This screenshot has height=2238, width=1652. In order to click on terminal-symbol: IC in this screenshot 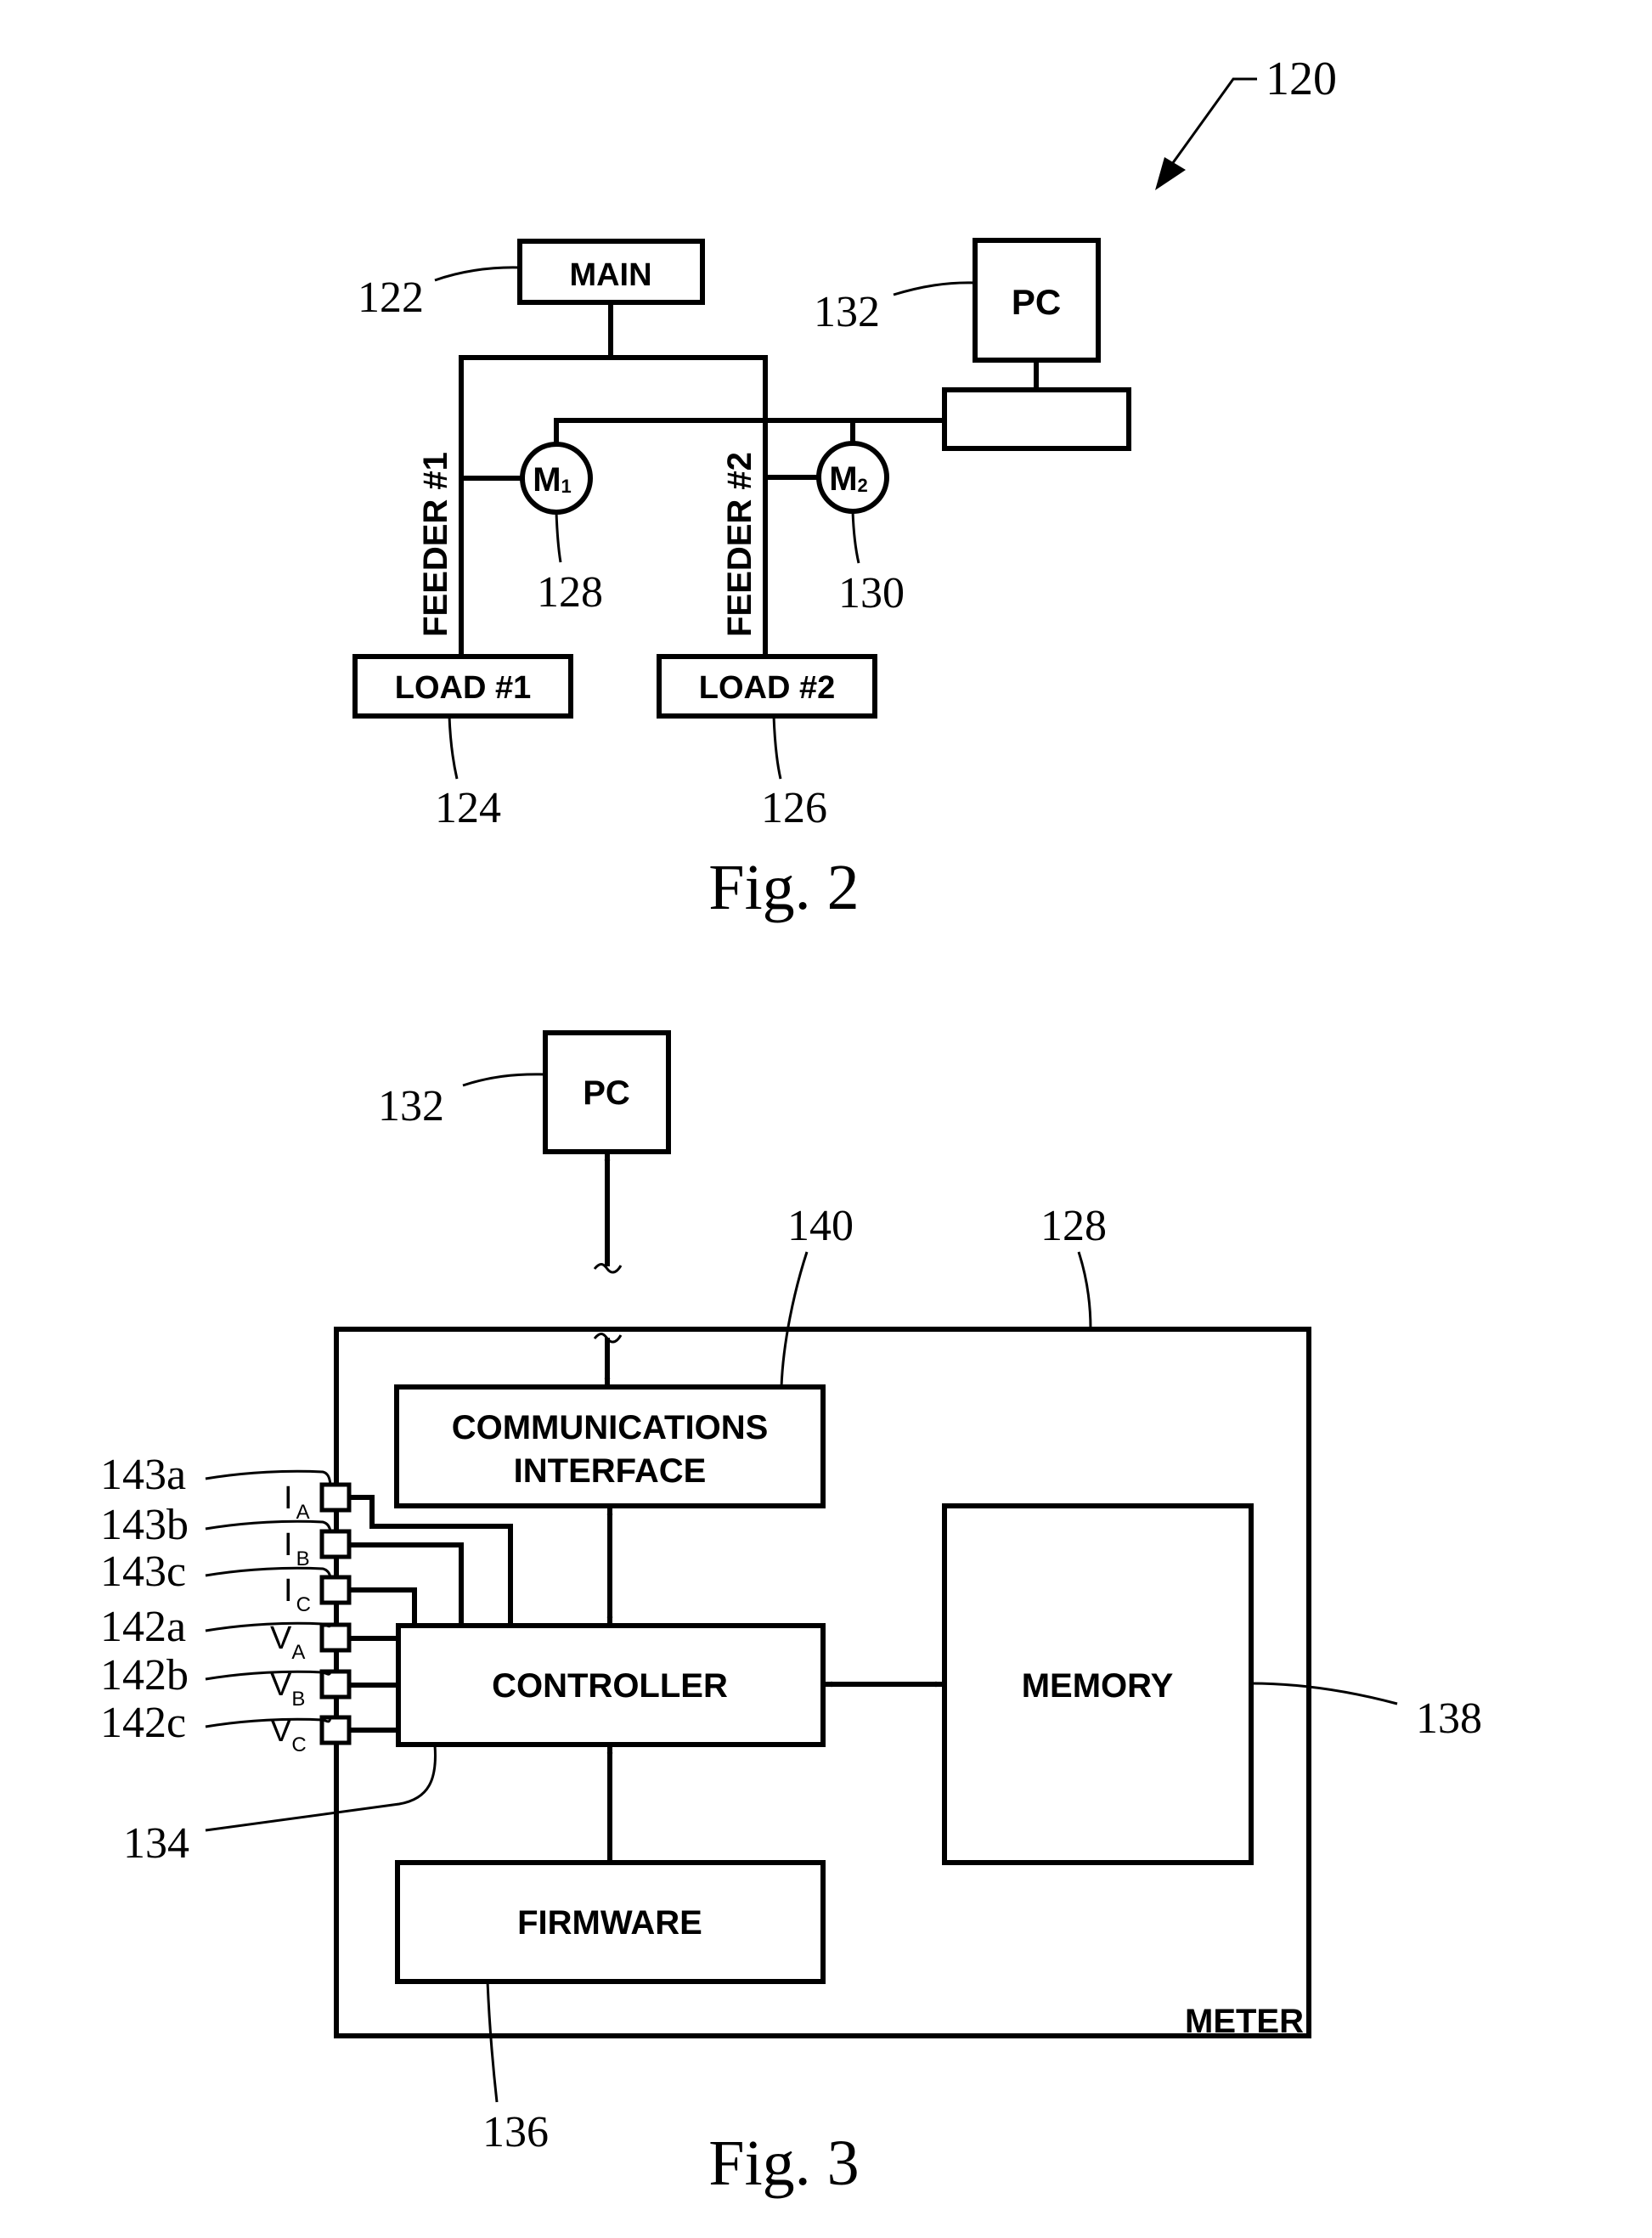, I will do `click(297, 1595)`.